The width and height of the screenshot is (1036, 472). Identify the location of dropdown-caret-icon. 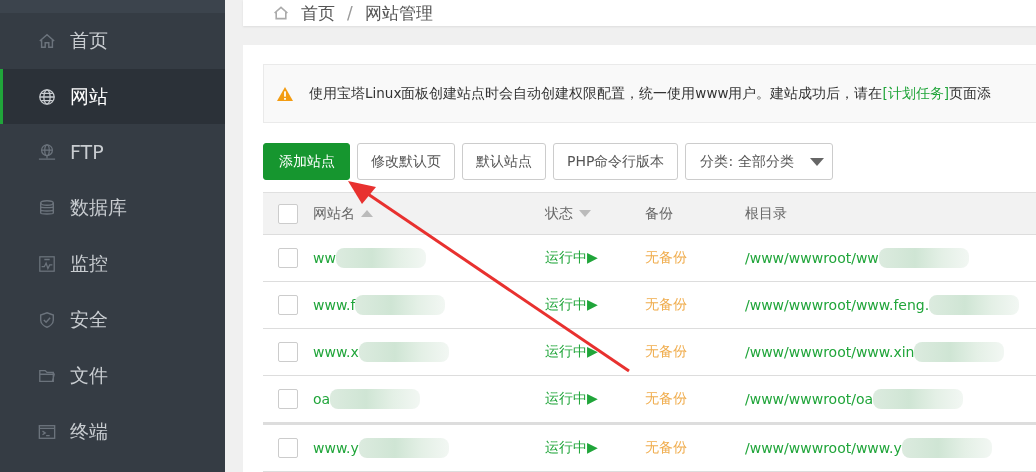
(816, 161).